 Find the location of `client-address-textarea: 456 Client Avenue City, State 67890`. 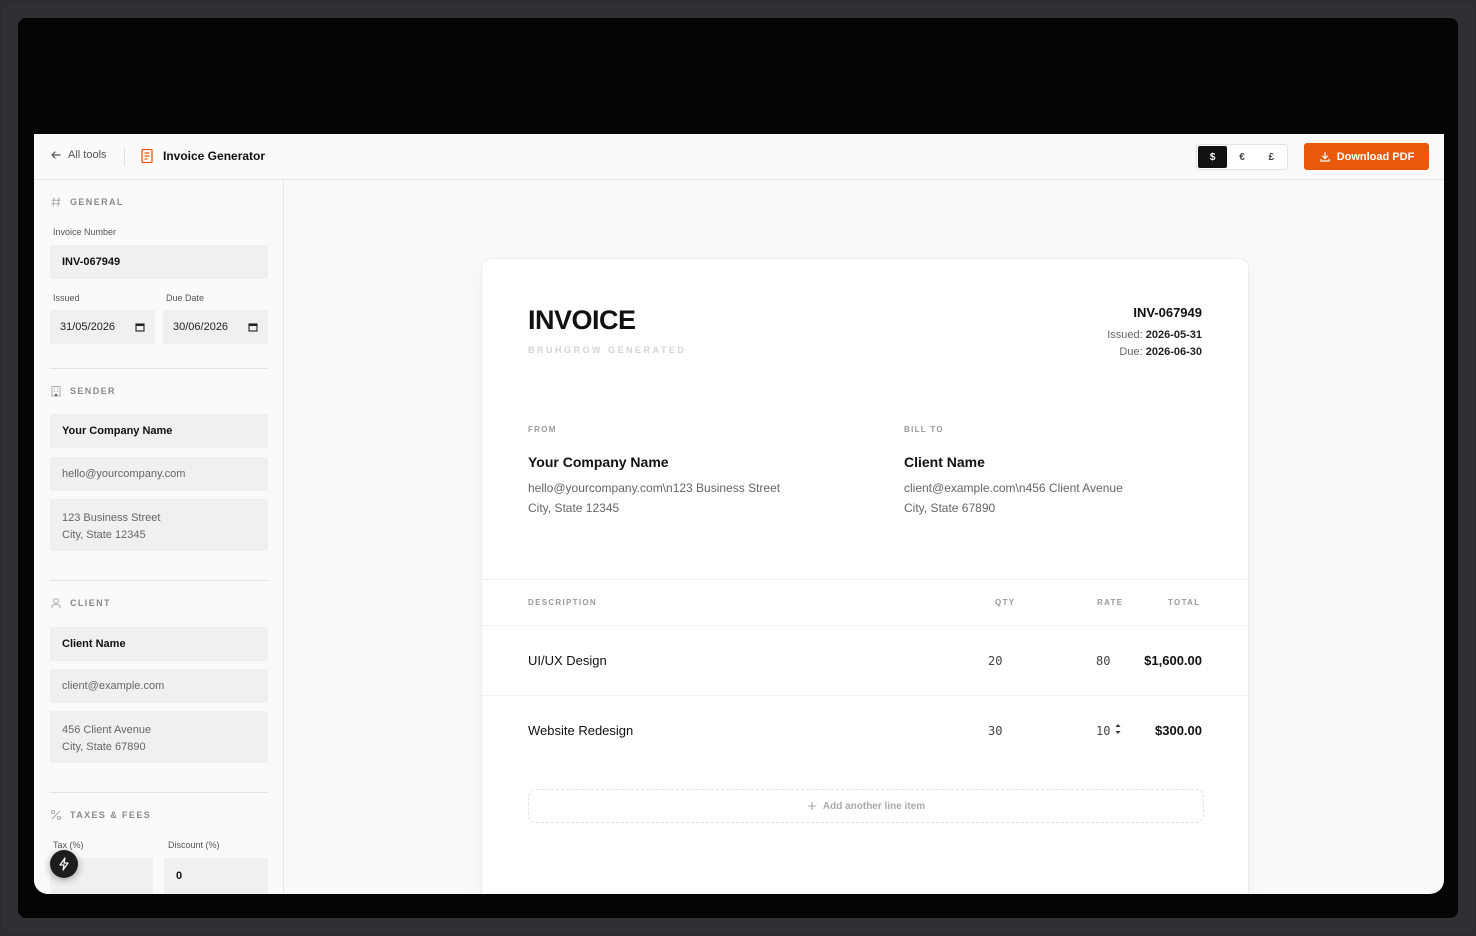

client-address-textarea: 456 Client Avenue City, State 67890 is located at coordinates (159, 737).